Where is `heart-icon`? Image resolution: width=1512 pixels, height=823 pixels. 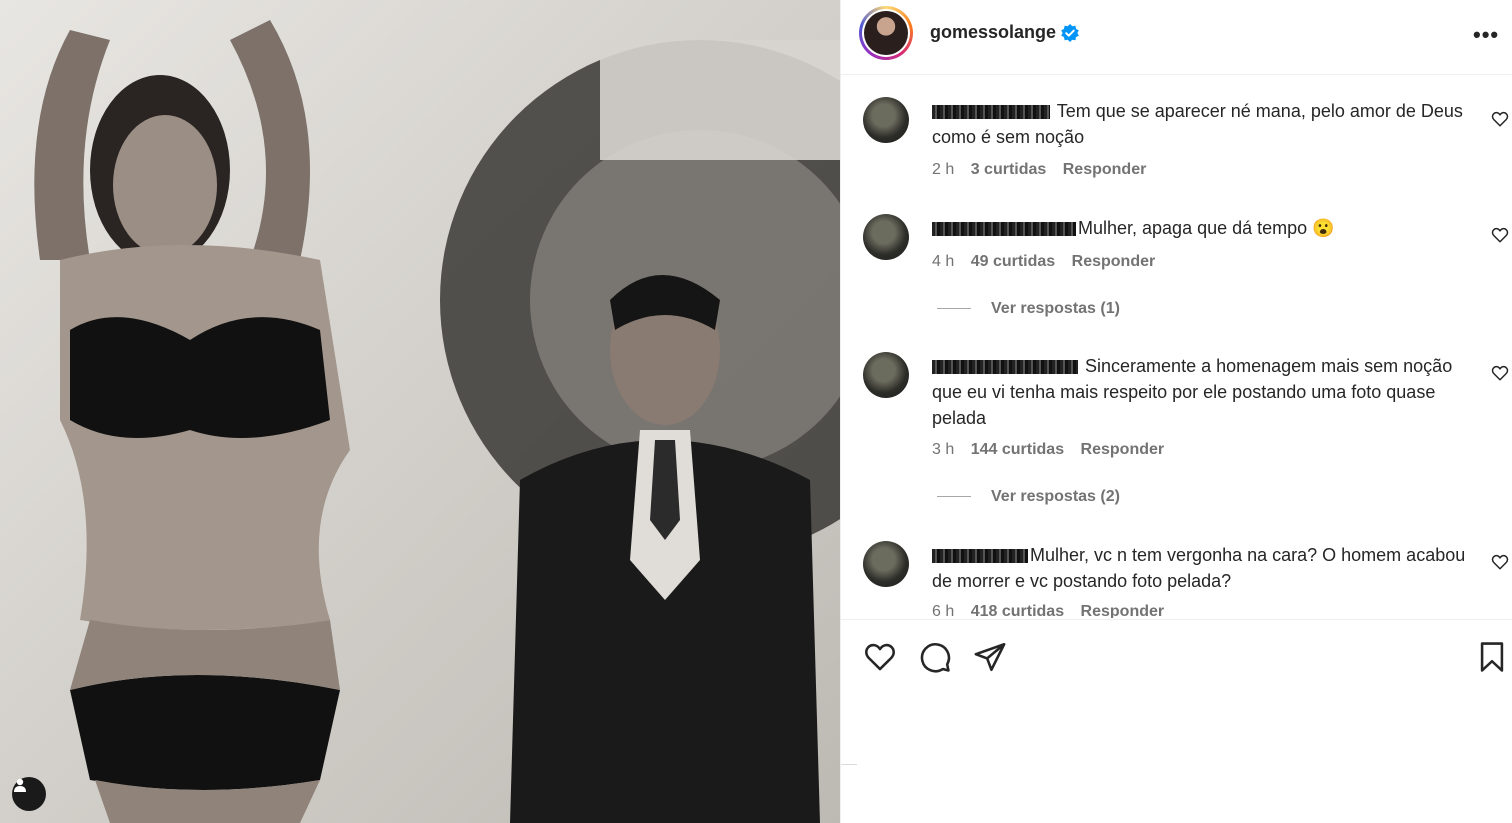
heart-icon is located at coordinates (880, 657).